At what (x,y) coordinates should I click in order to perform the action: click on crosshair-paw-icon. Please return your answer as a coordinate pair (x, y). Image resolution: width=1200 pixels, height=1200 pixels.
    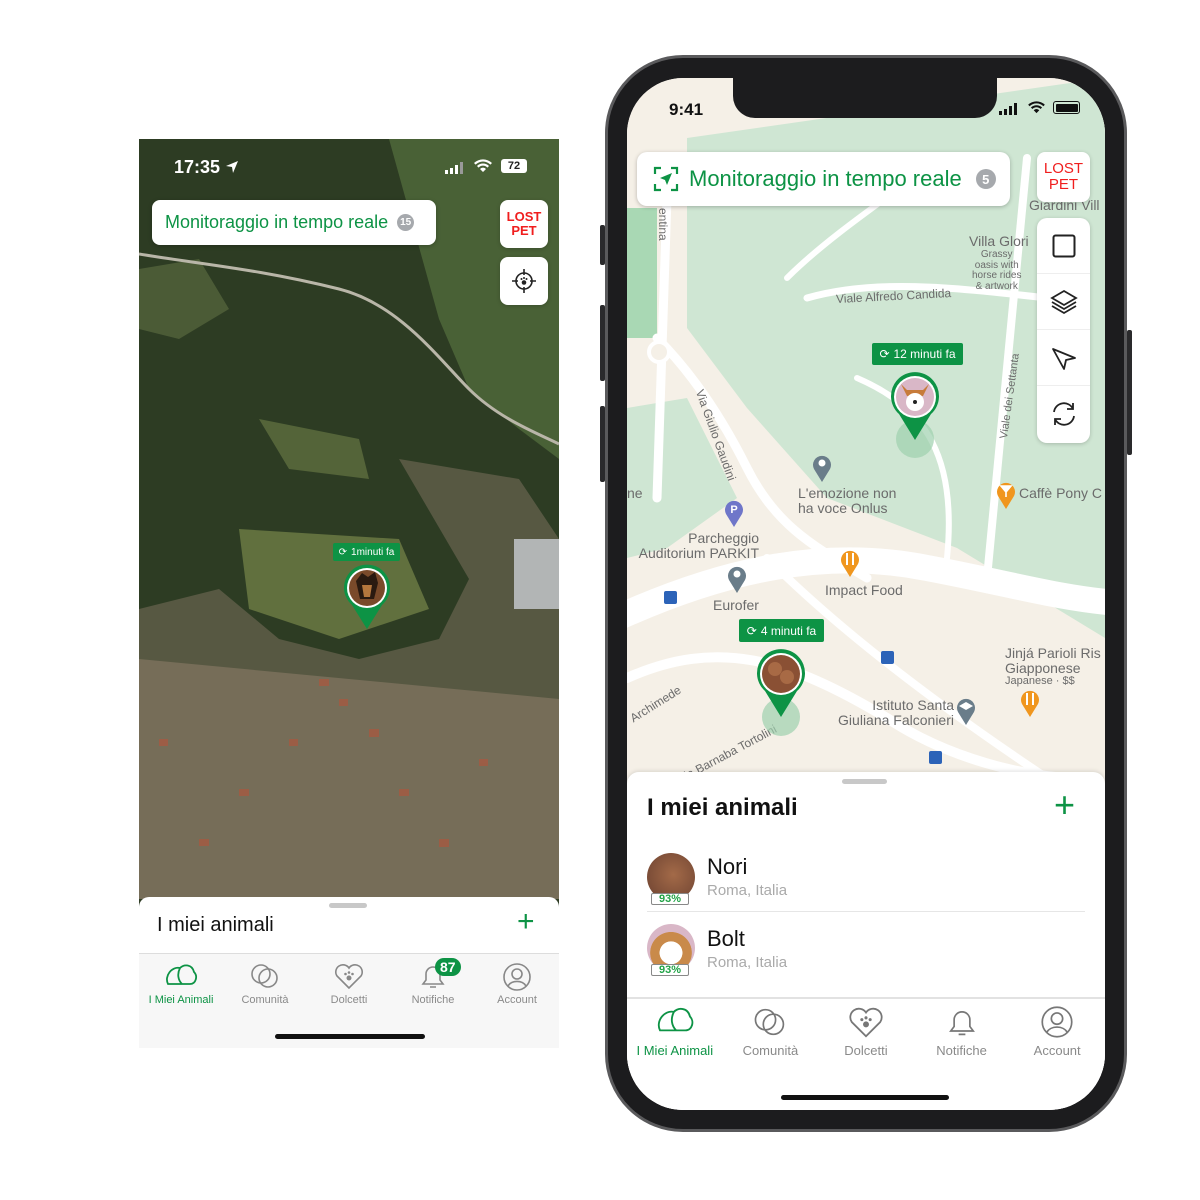
    Looking at the image, I should click on (524, 281).